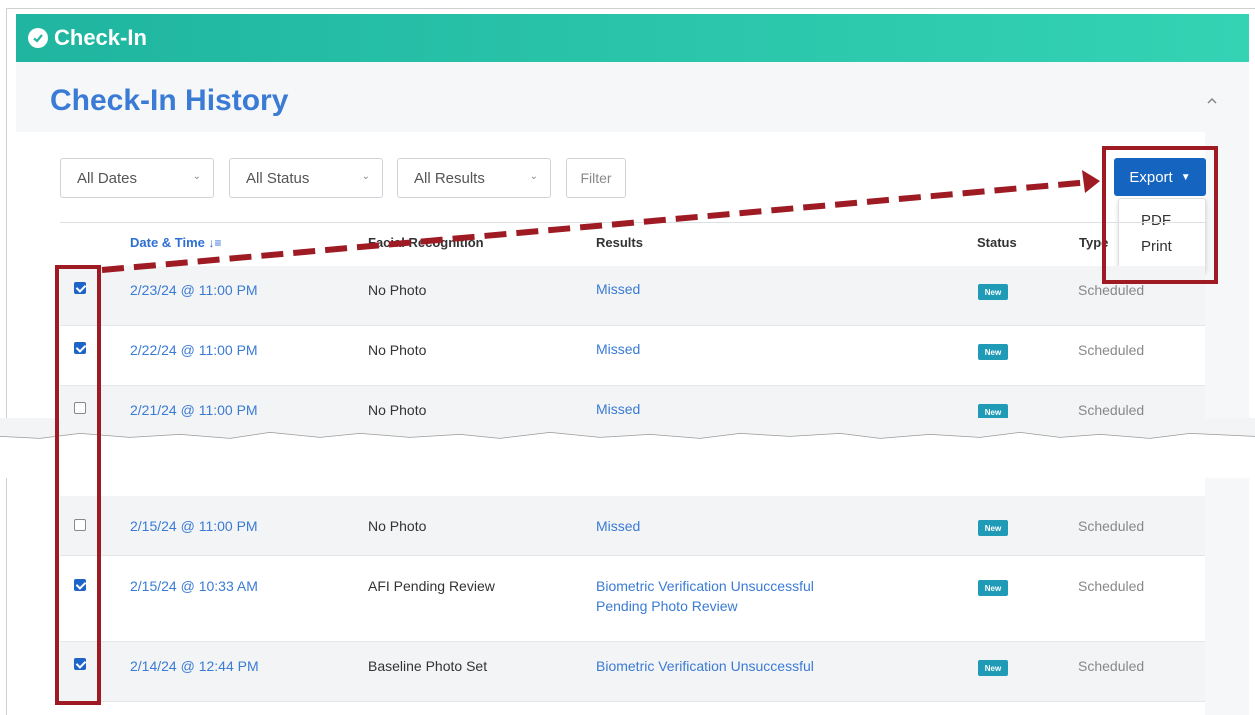 Image resolution: width=1255 pixels, height=715 pixels. What do you see at coordinates (100, 37) in the screenshot?
I see `card-title: Check-In` at bounding box center [100, 37].